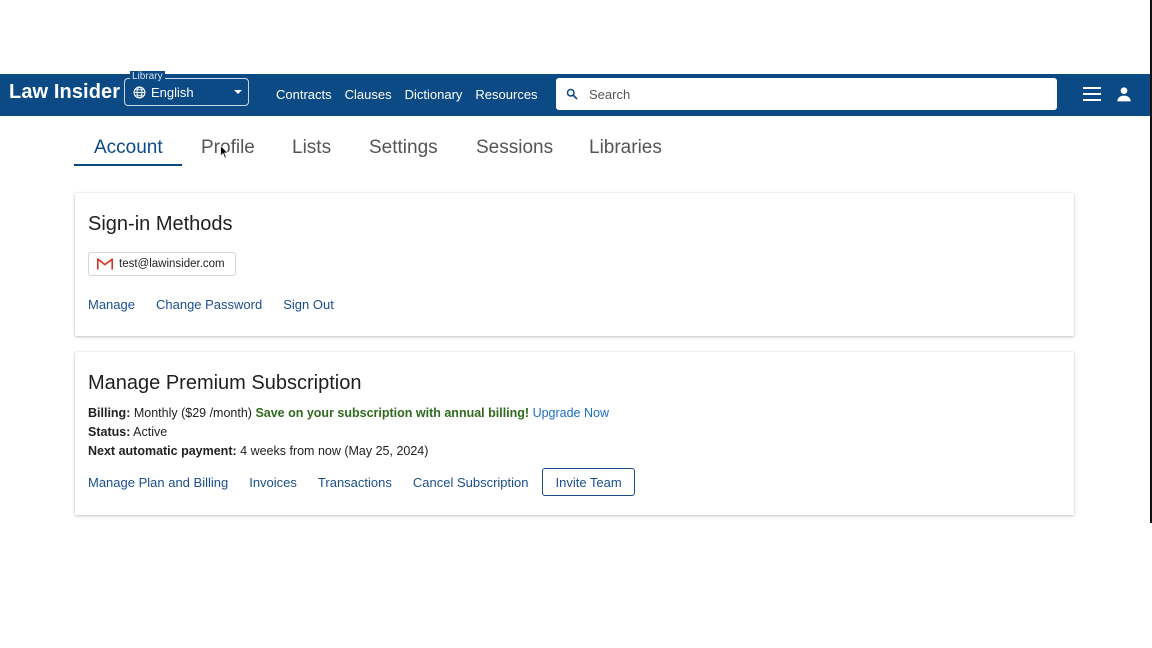  Describe the element at coordinates (308, 304) in the screenshot. I see `sign-out-link: Sign Out` at that location.